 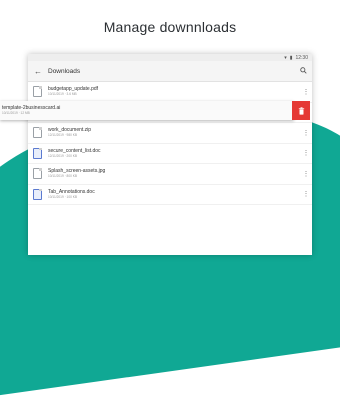 I want to click on file-meta: 12/11/2019 · 980 KB, so click(x=63, y=135).